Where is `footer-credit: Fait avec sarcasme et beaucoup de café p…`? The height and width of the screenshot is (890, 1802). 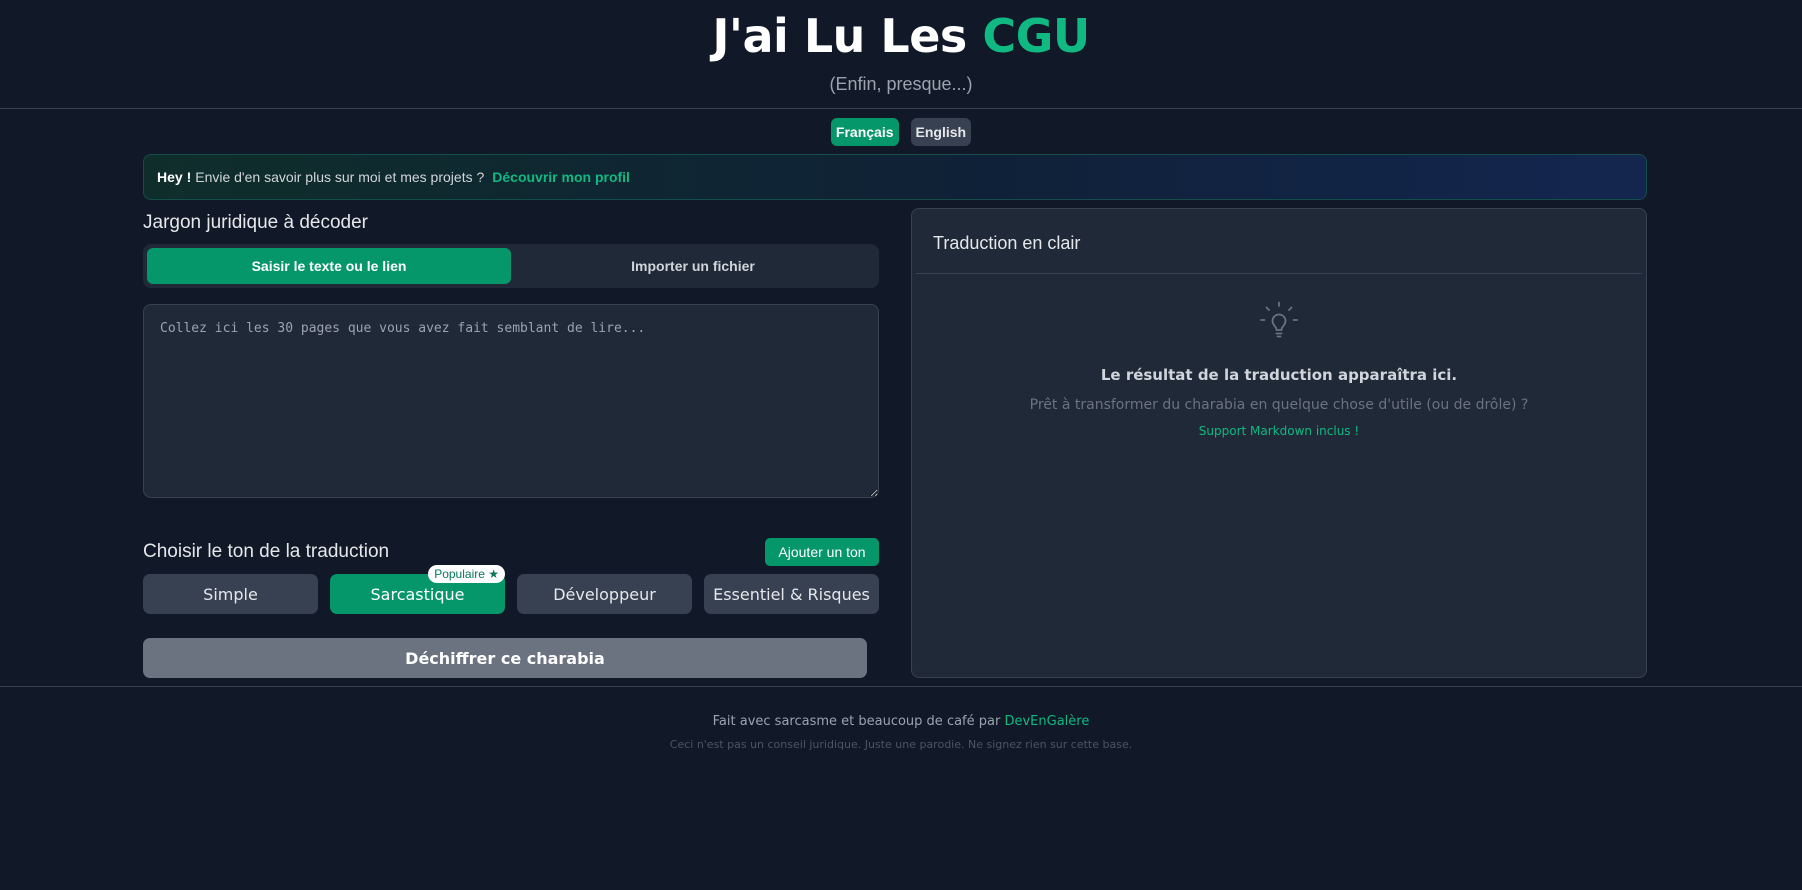 footer-credit: Fait avec sarcasme et beaucoup de café p… is located at coordinates (901, 721).